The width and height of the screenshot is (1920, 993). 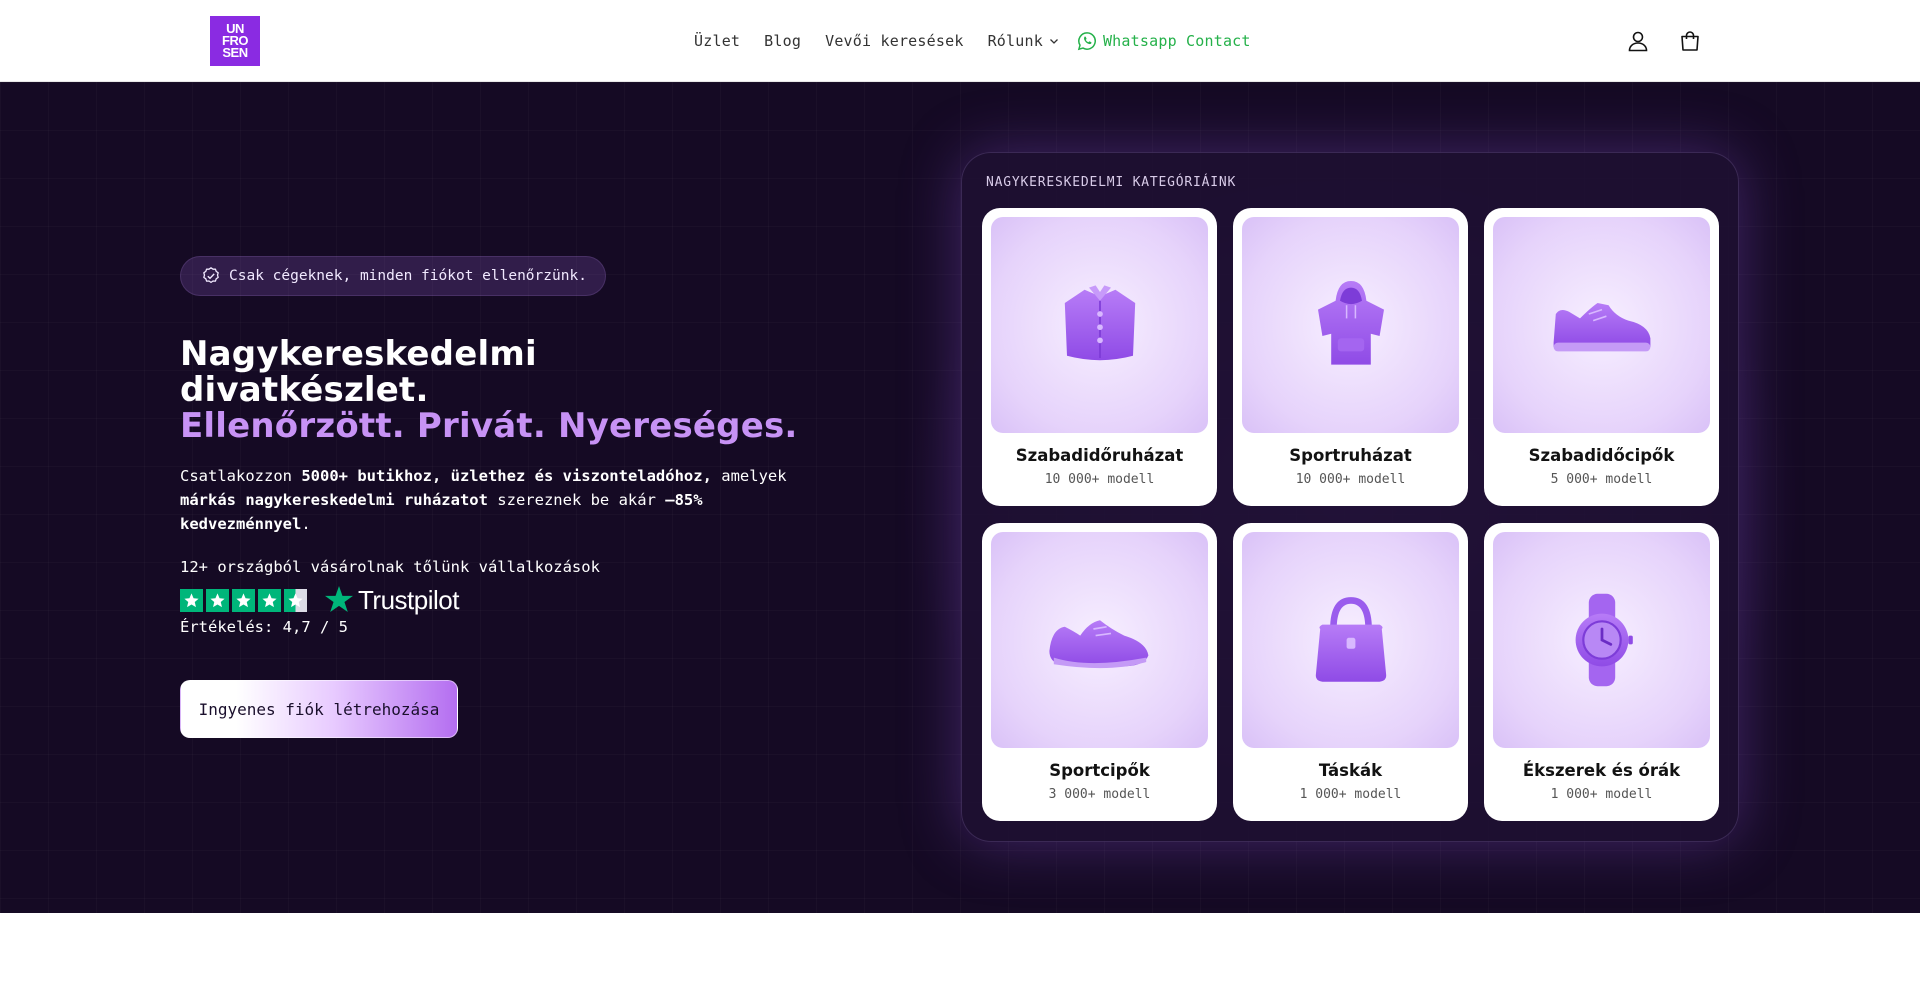 I want to click on cart-button, so click(x=1690, y=41).